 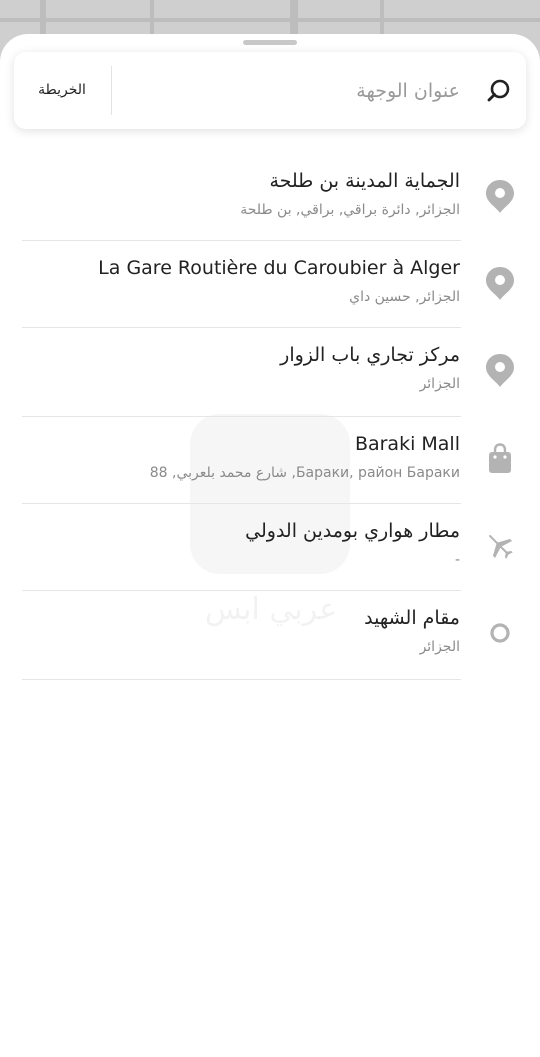 I want to click on suggestion-title: مركز تجاري باب الزوار, so click(x=370, y=355).